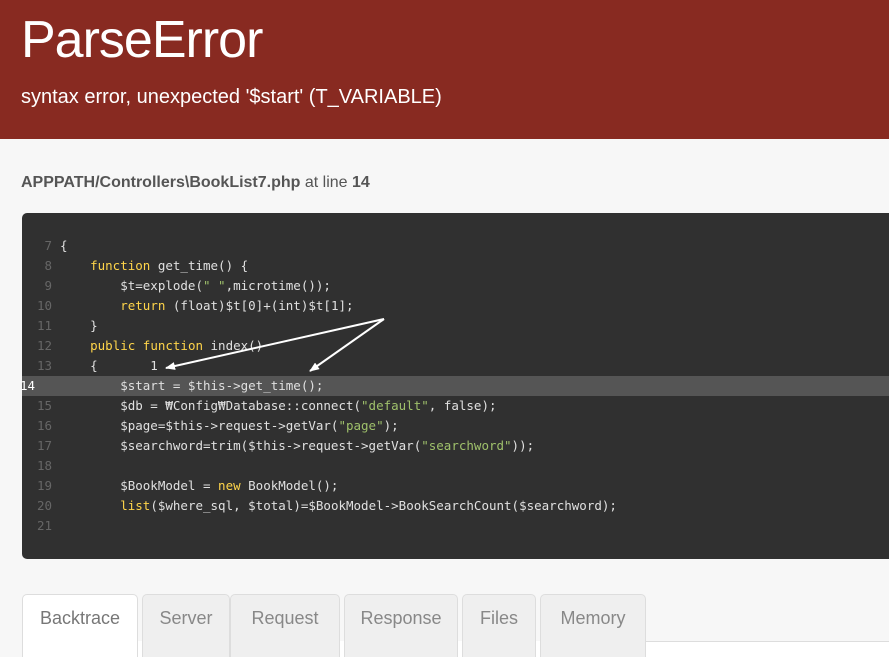  Describe the element at coordinates (466, 445) in the screenshot. I see `code-string: "searchword"` at that location.